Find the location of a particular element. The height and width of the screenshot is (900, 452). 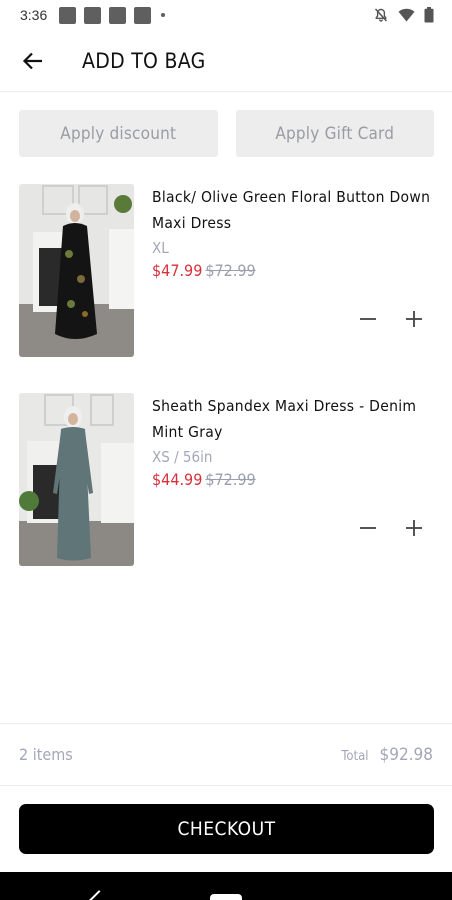

back-button is located at coordinates (33, 61).